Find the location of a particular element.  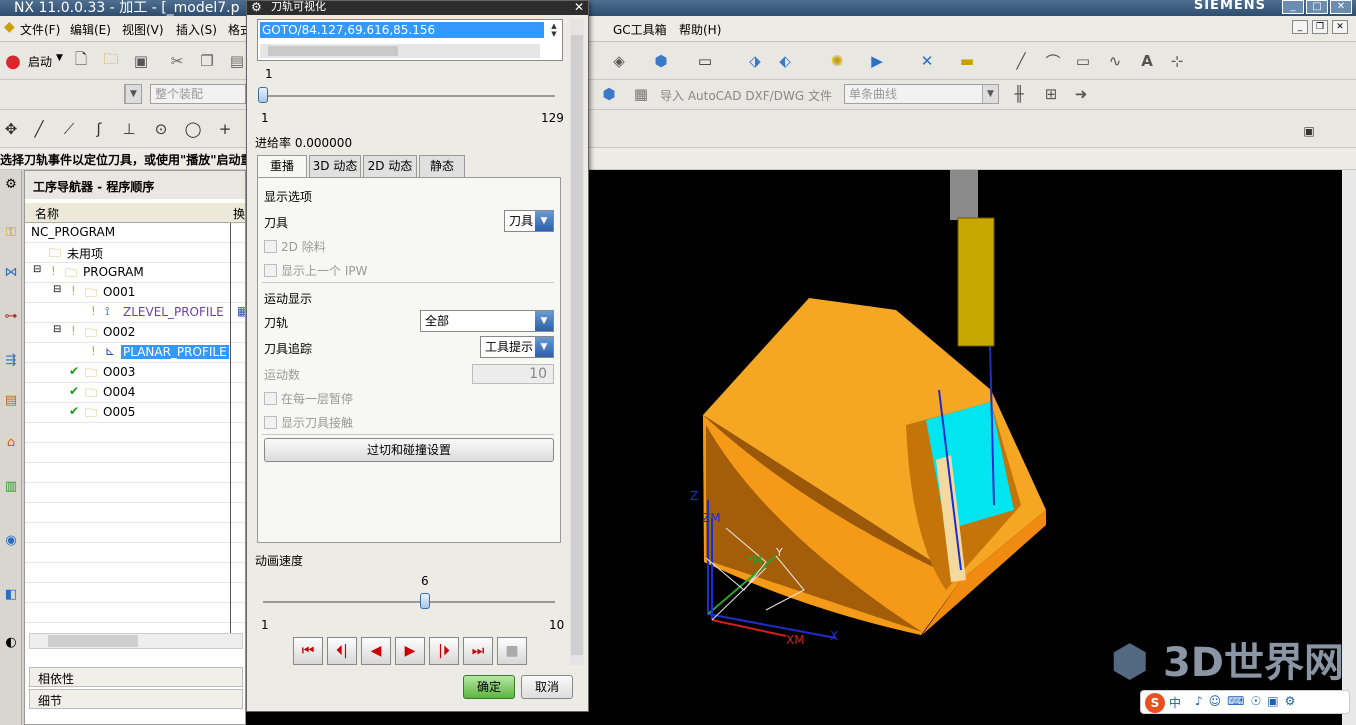

roles-icon: ◐ is located at coordinates (11, 643).